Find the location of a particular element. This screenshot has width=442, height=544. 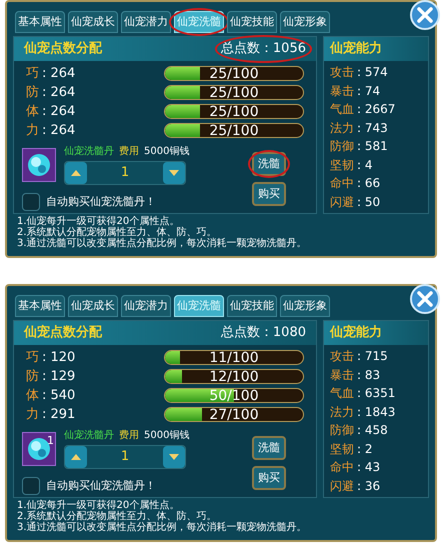

action-button: 洗髓 is located at coordinates (269, 448).